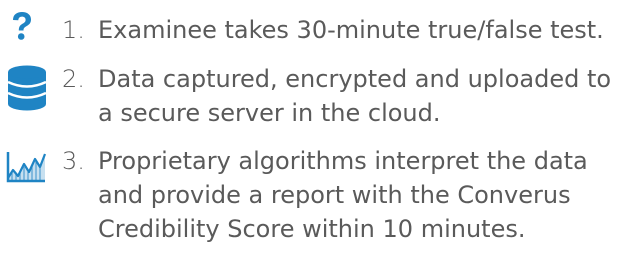  I want to click on line-chart-icon, so click(26, 167).